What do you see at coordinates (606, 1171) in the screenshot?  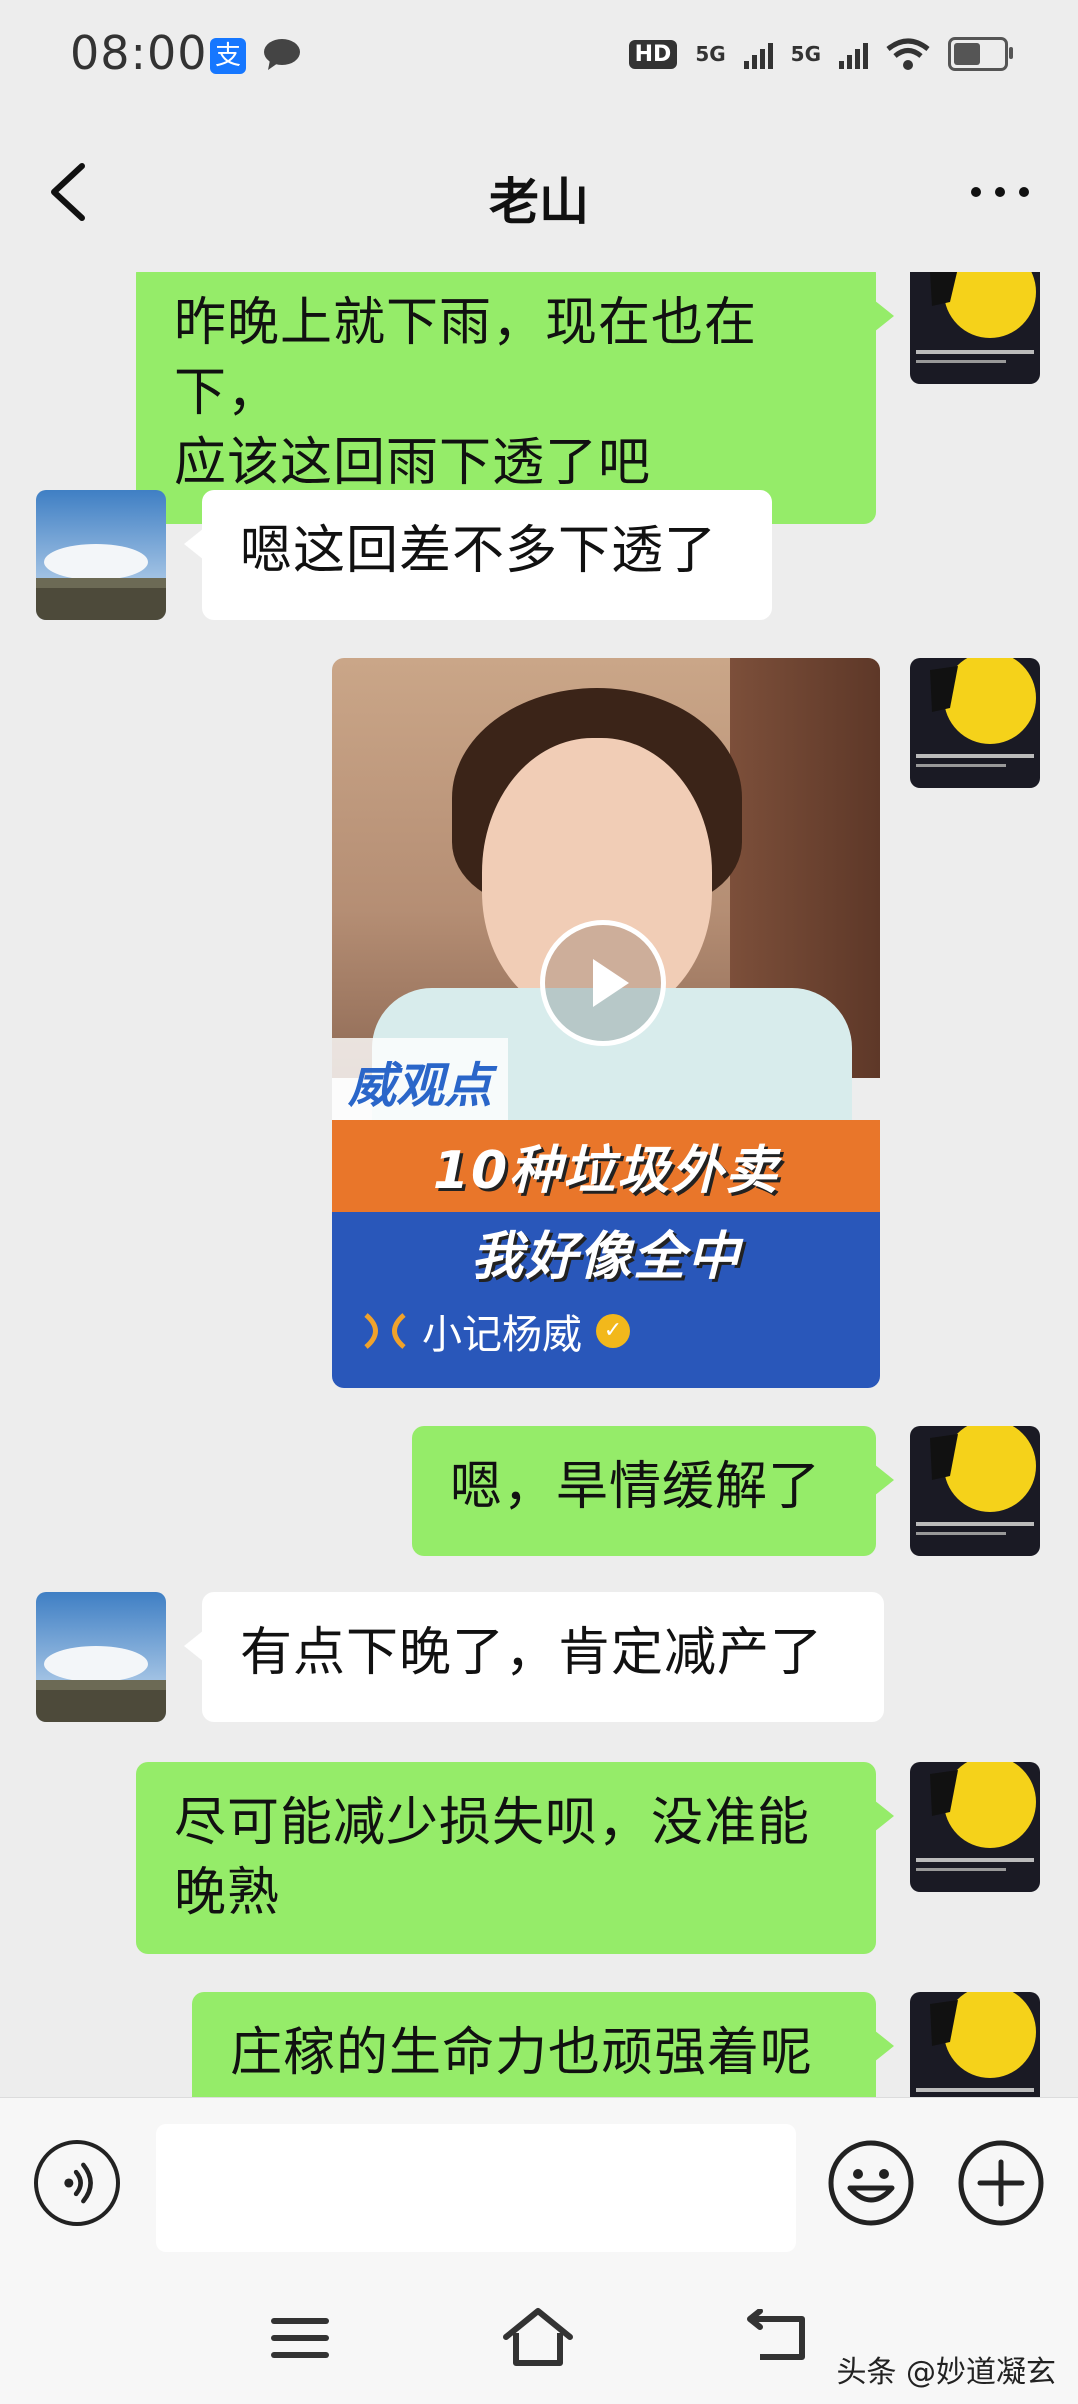 I see `video-caption: 10种垃圾外卖` at bounding box center [606, 1171].